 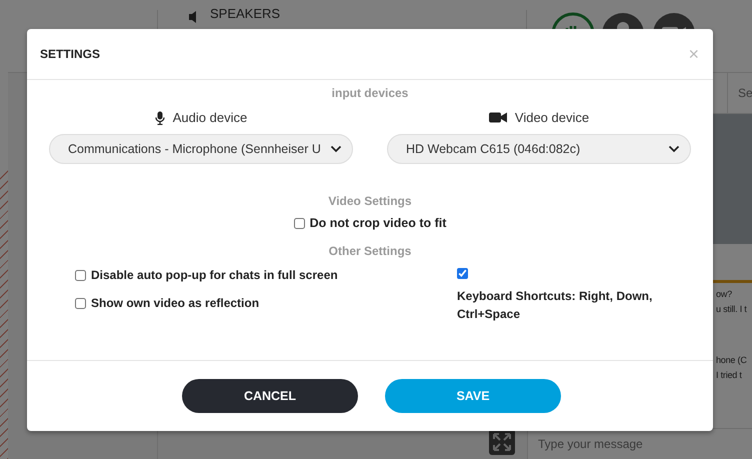 What do you see at coordinates (210, 117) in the screenshot?
I see `device-label: Audio device` at bounding box center [210, 117].